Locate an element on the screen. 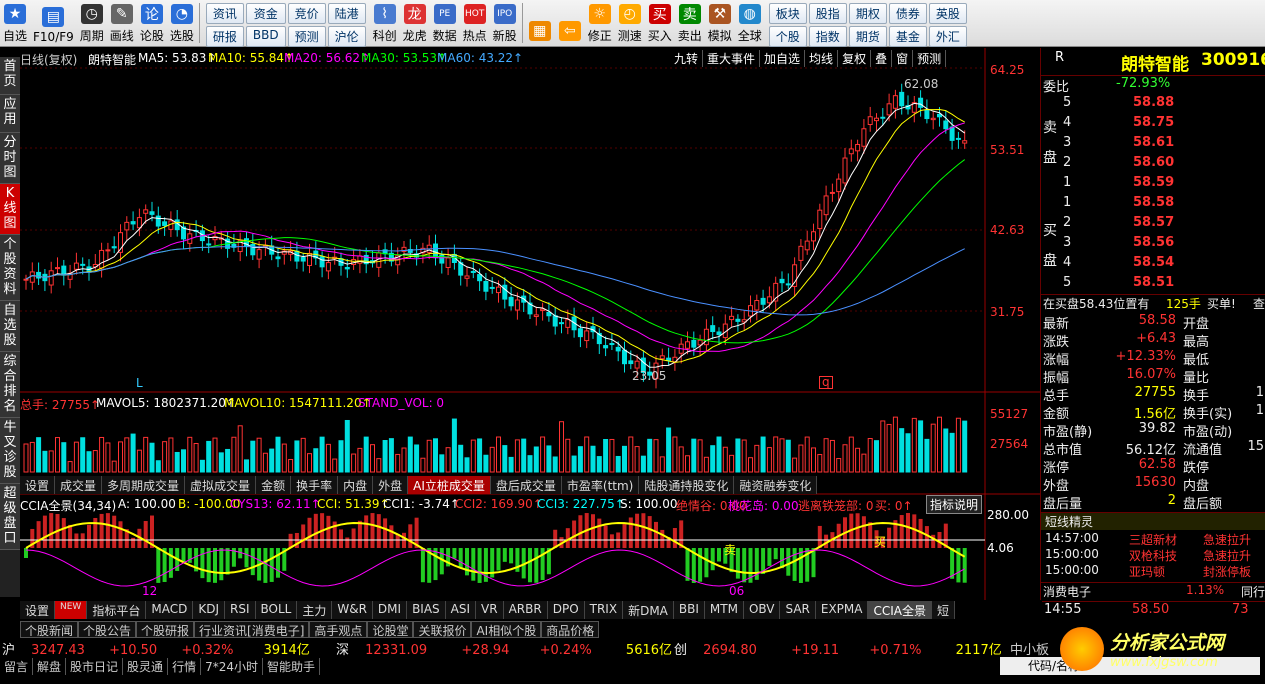  indicator-explain-button: 指标说明 is located at coordinates (954, 504).